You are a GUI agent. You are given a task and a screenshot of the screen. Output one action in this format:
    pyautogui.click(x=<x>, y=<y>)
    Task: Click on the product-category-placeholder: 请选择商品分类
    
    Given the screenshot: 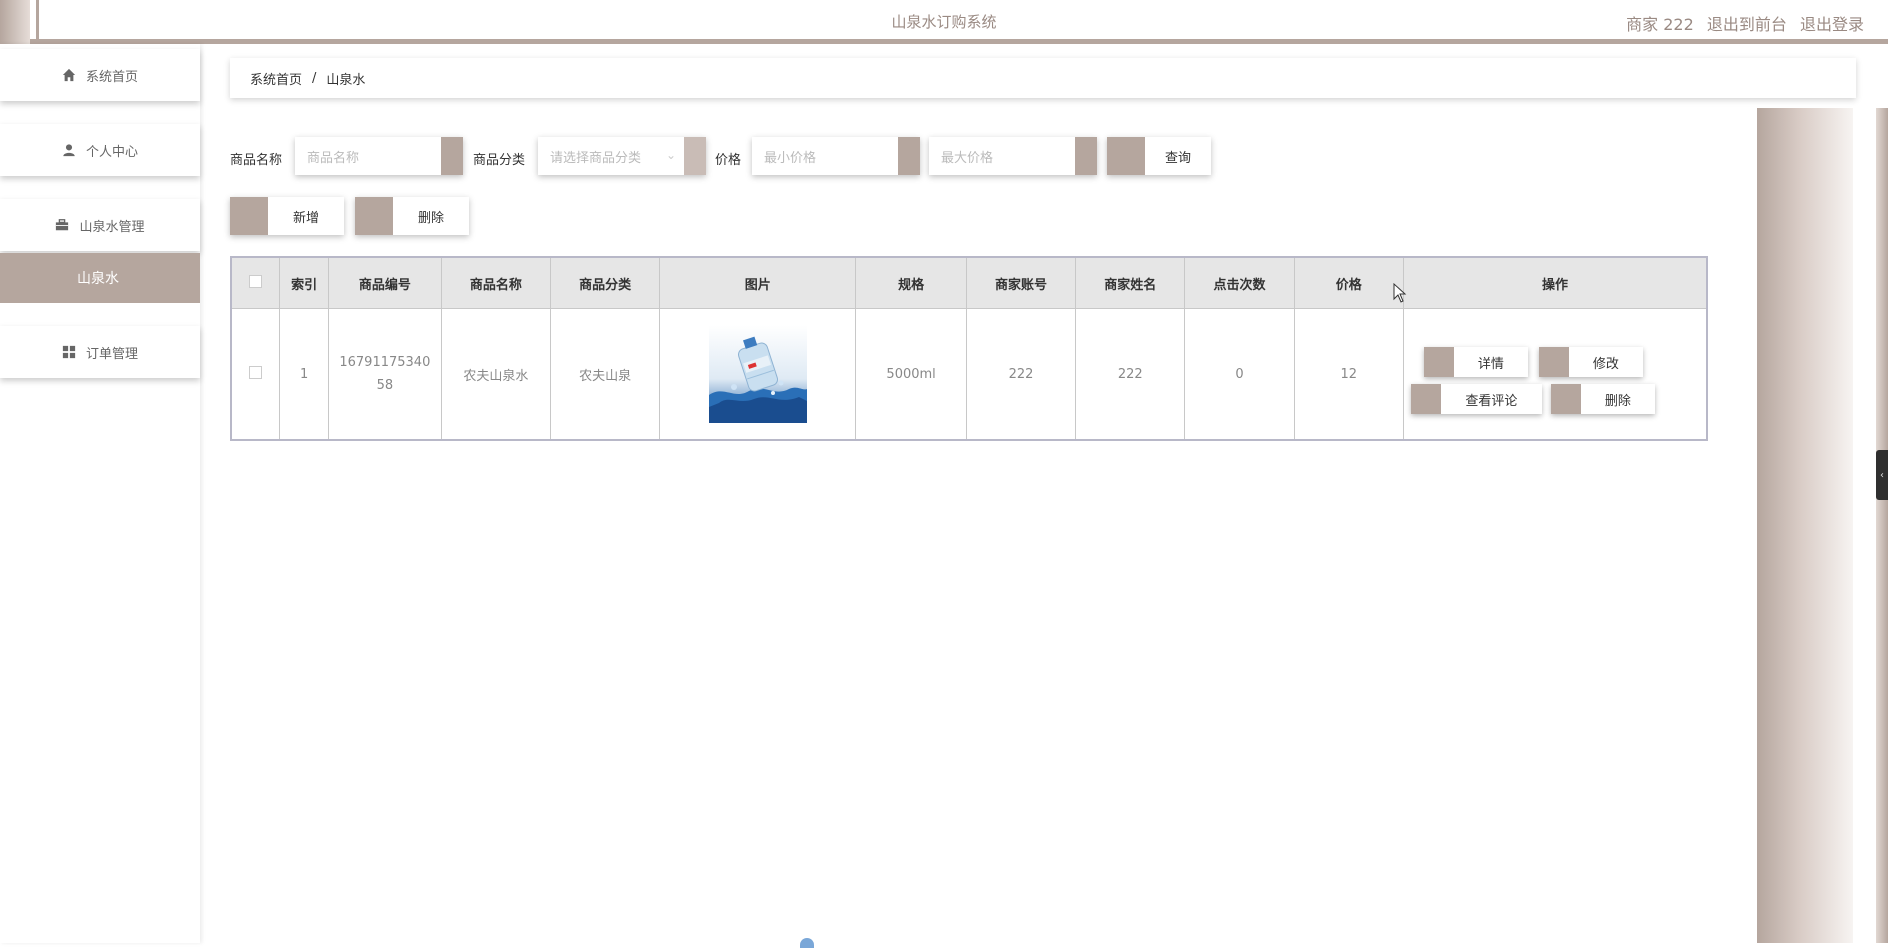 What is the action you would take?
    pyautogui.click(x=596, y=158)
    